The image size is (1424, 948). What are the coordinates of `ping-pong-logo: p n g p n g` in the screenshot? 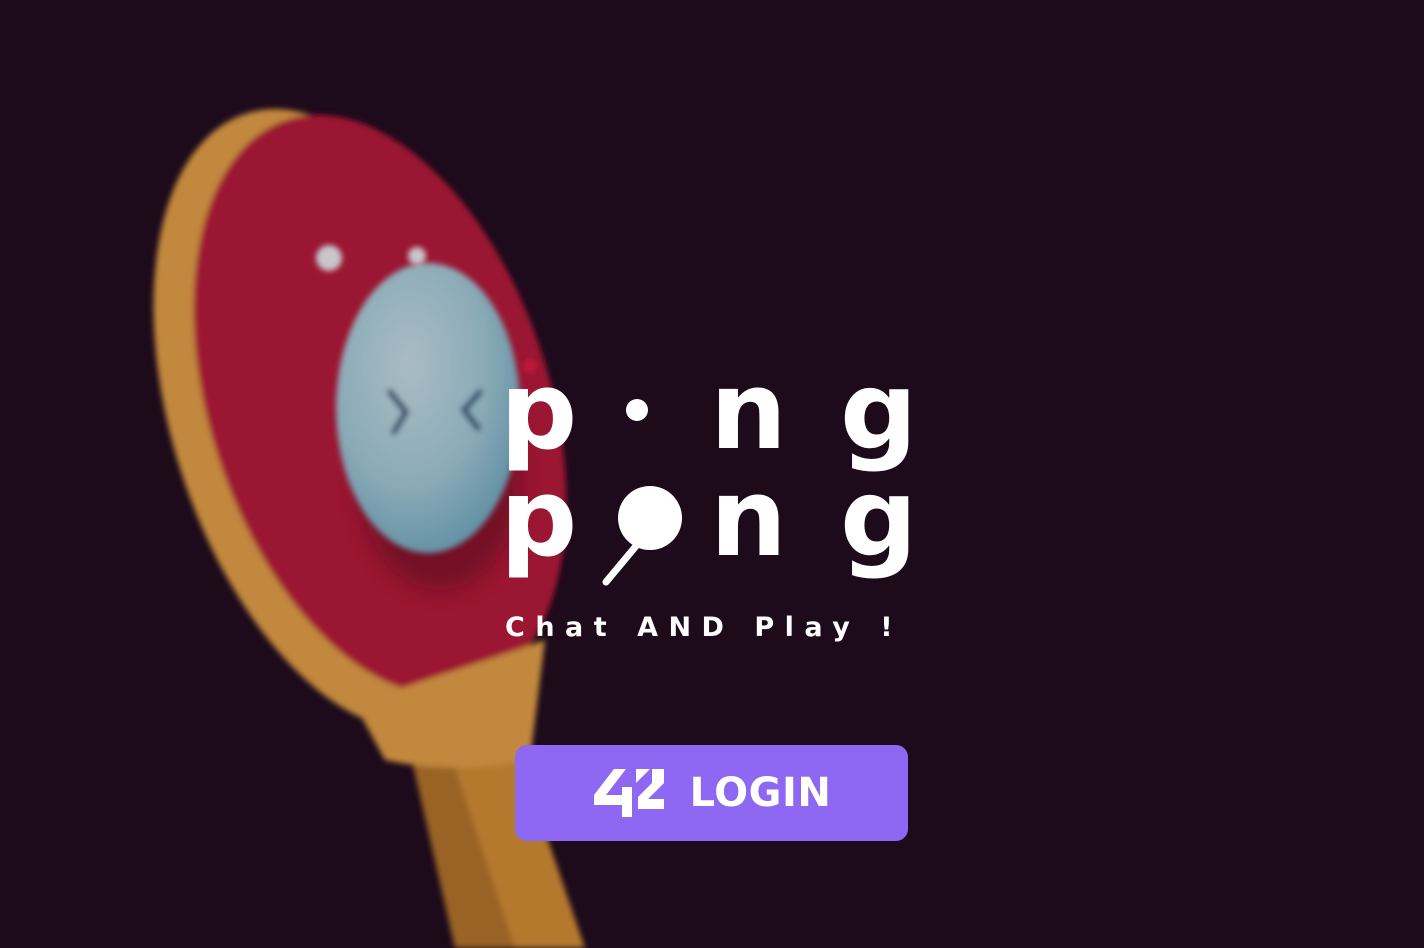 It's located at (708, 478).